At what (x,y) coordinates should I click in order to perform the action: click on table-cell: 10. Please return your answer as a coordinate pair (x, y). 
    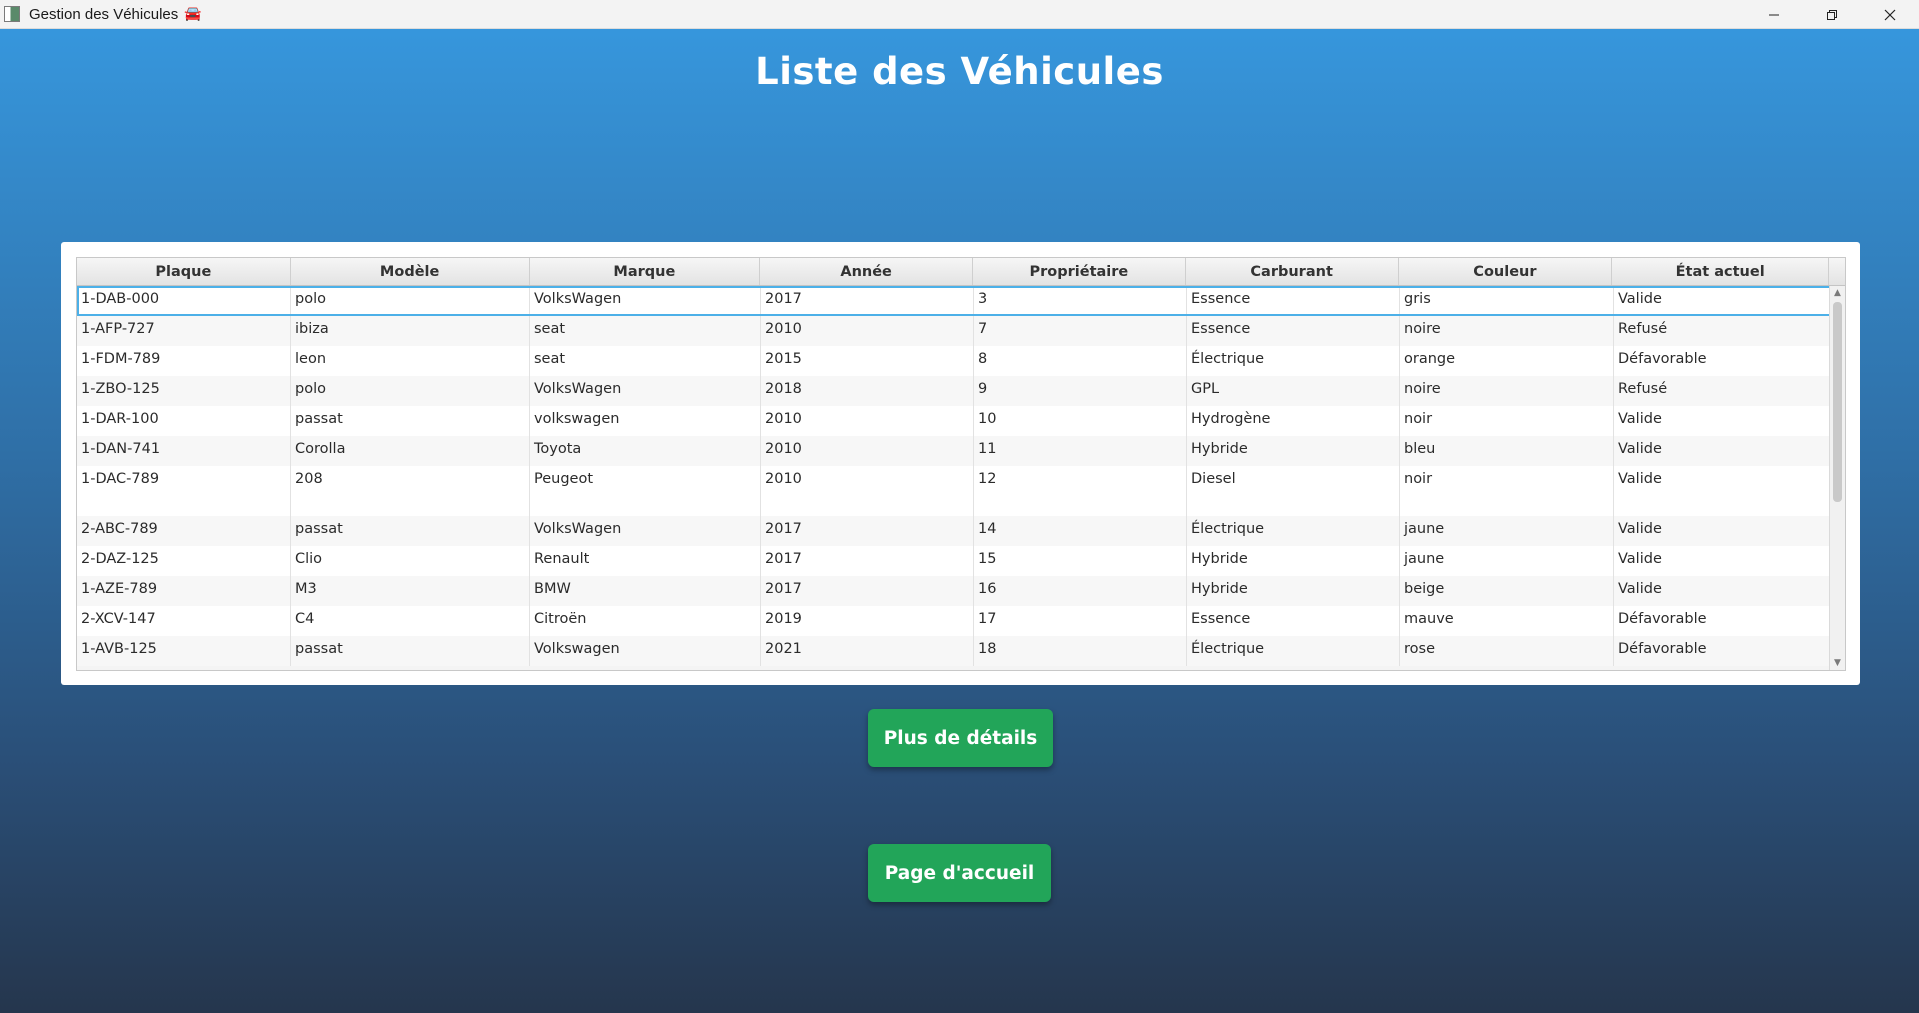
    Looking at the image, I should click on (1080, 421).